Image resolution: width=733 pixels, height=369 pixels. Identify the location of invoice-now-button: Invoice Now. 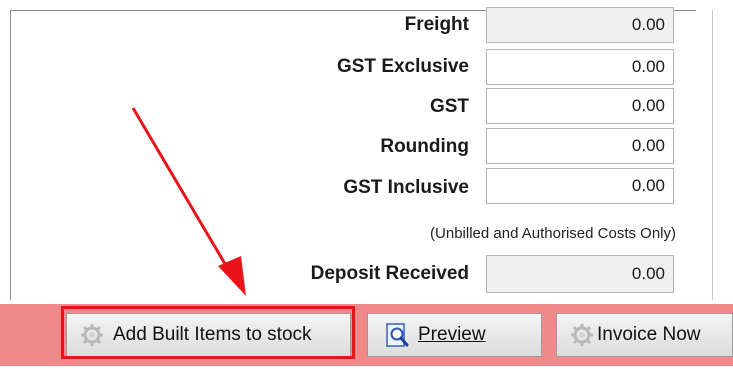
(644, 335).